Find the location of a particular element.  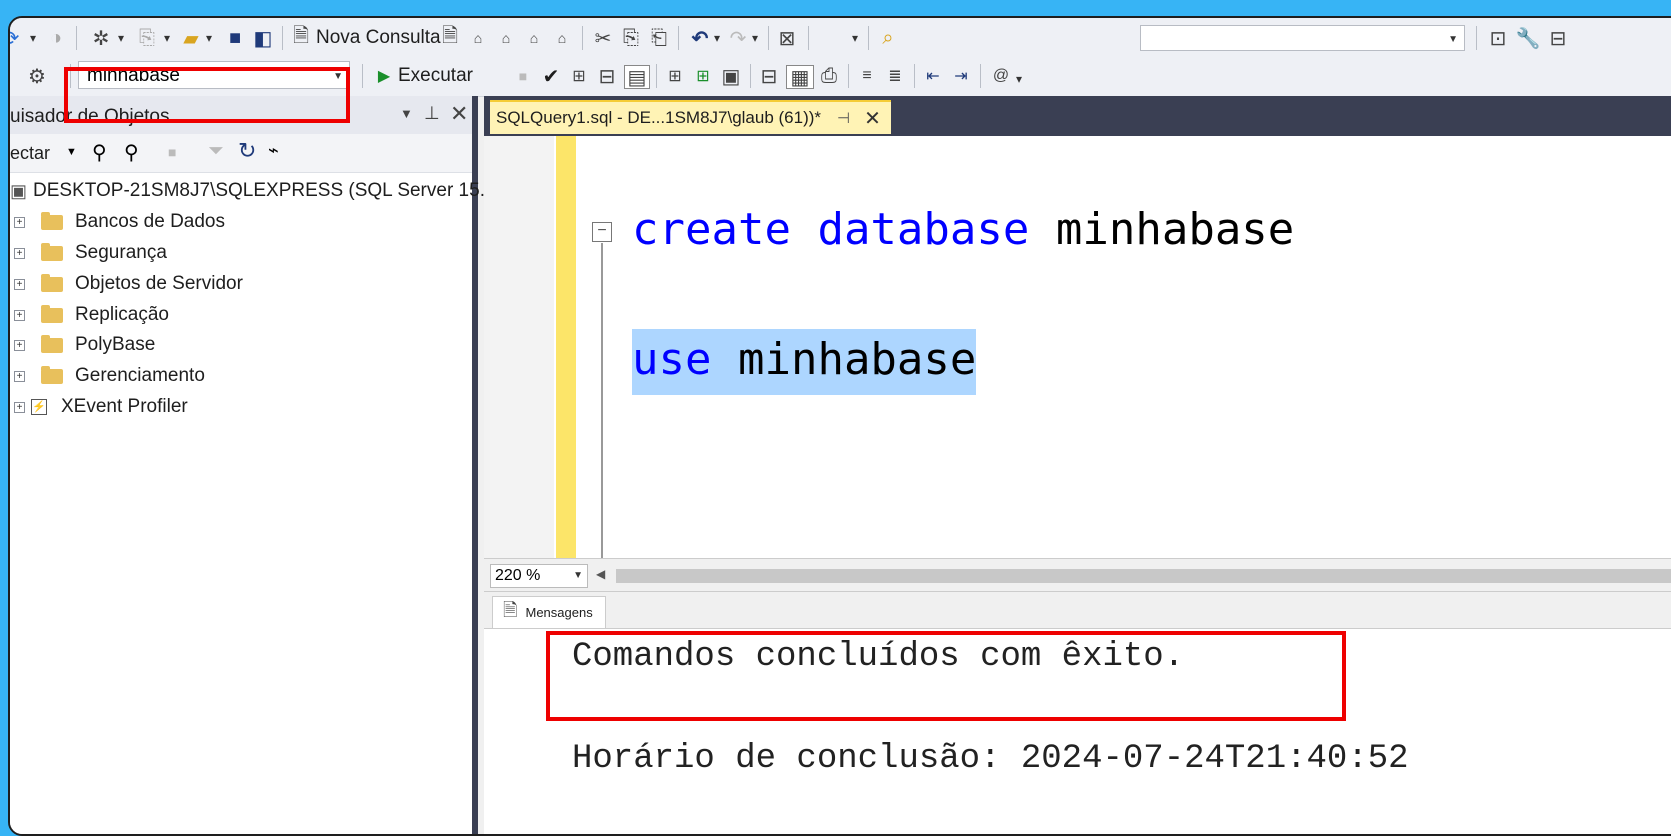

tree-item-seguranca: + Segurança is located at coordinates (88, 253).